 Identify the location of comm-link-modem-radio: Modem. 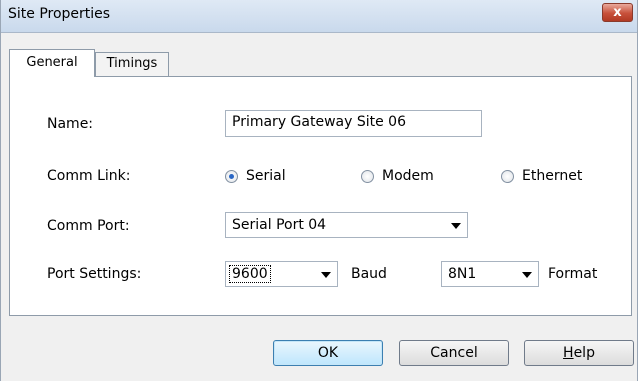
(397, 176).